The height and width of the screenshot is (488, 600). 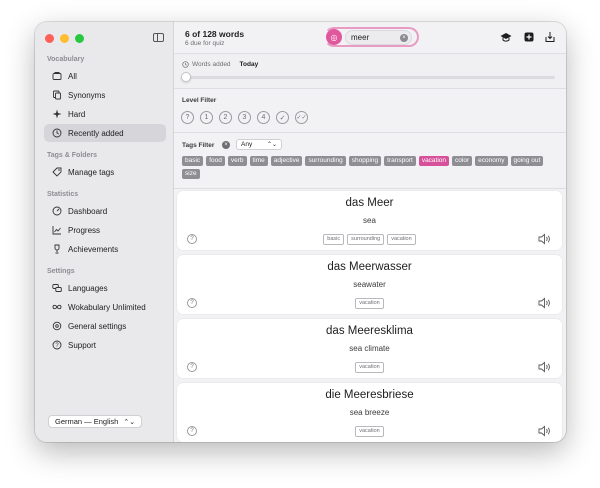 I want to click on clear-tags-icon: ×, so click(x=226, y=145).